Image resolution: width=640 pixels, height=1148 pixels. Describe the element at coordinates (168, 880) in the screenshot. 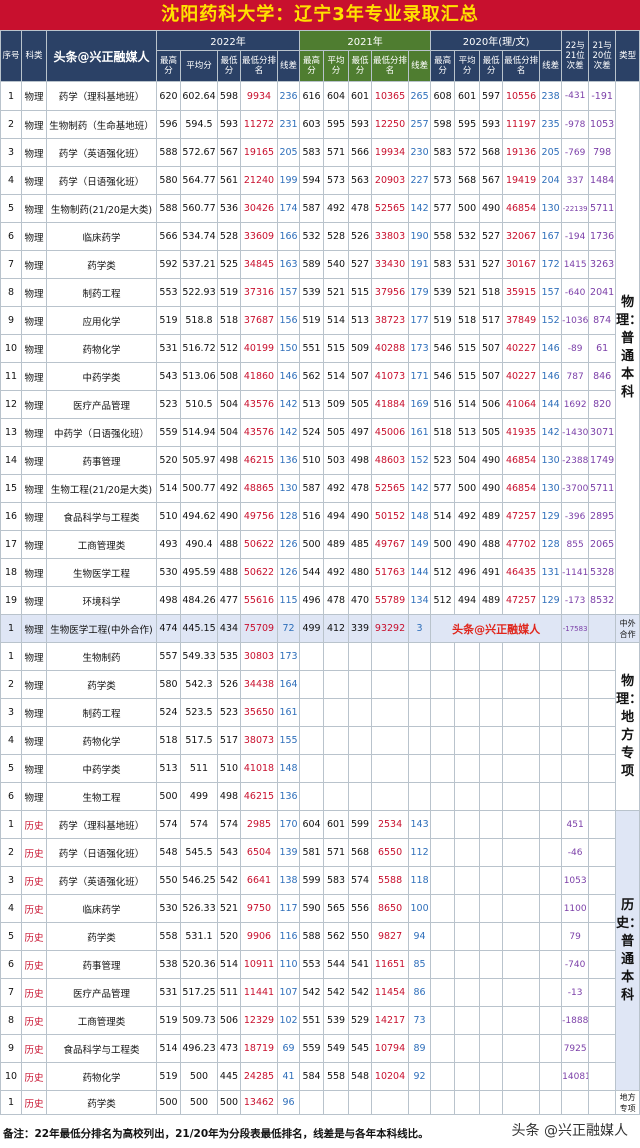

I see `cell-2022-max-score: 550` at that location.